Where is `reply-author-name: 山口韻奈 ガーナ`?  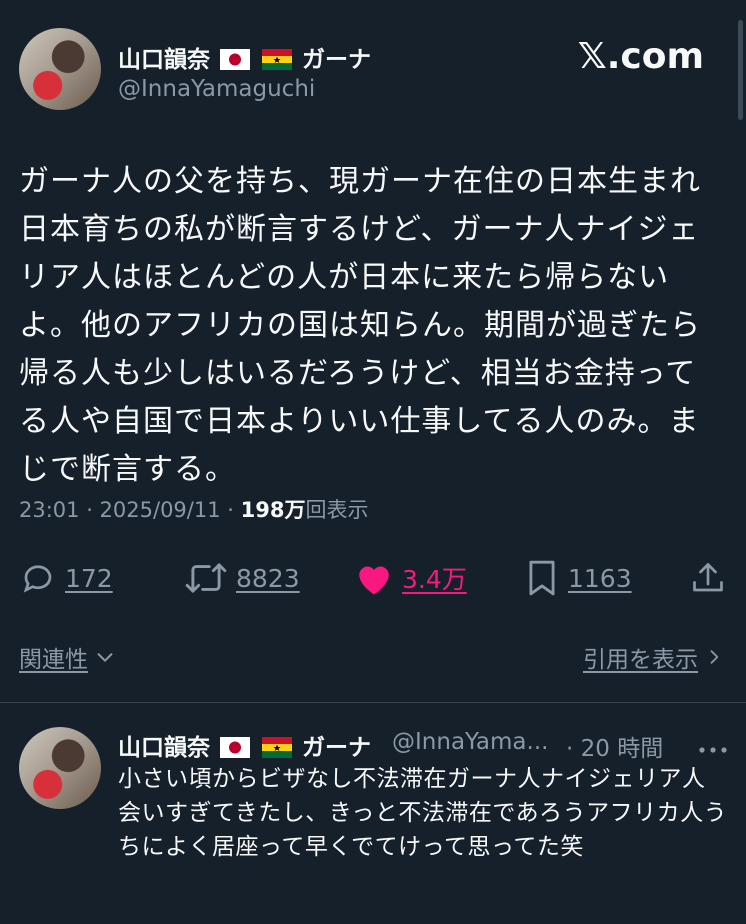
reply-author-name: 山口韻奈 ガーナ is located at coordinates (244, 745).